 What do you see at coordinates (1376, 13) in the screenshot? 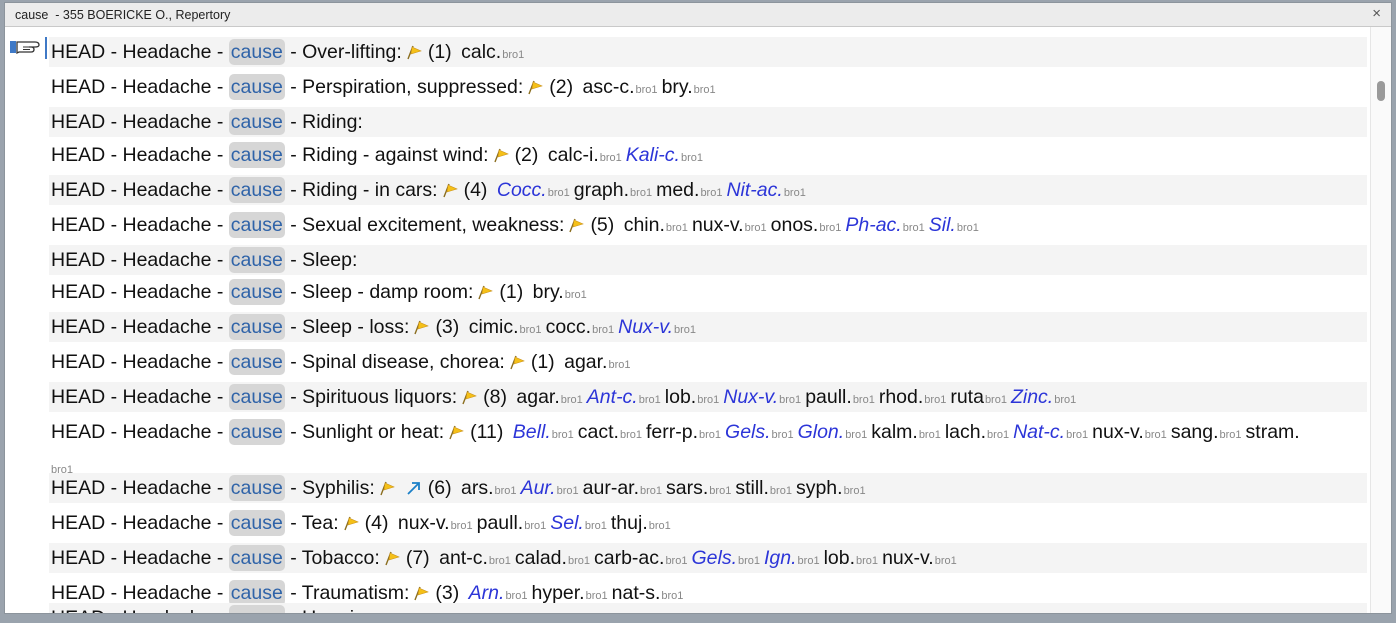
I see `close-icon: ×` at bounding box center [1376, 13].